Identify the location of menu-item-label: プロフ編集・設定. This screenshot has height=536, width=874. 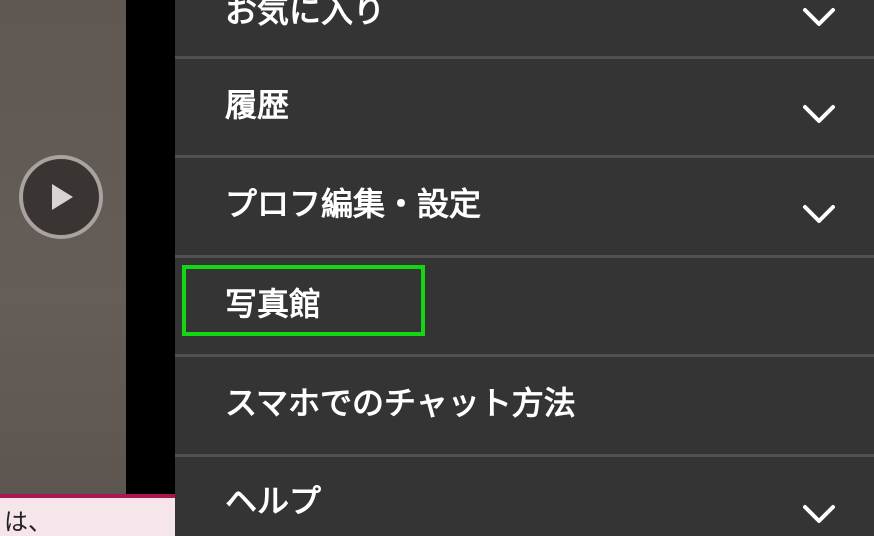
(353, 204).